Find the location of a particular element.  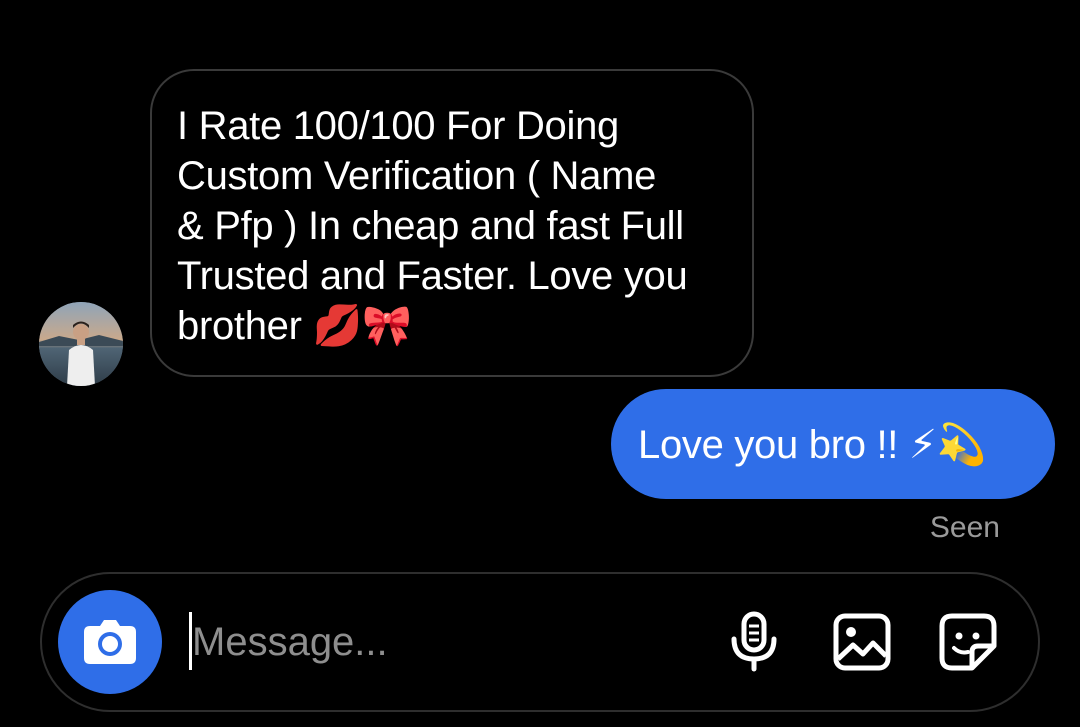

message-line: I Rate 100/100 For Doing is located at coordinates (398, 126).